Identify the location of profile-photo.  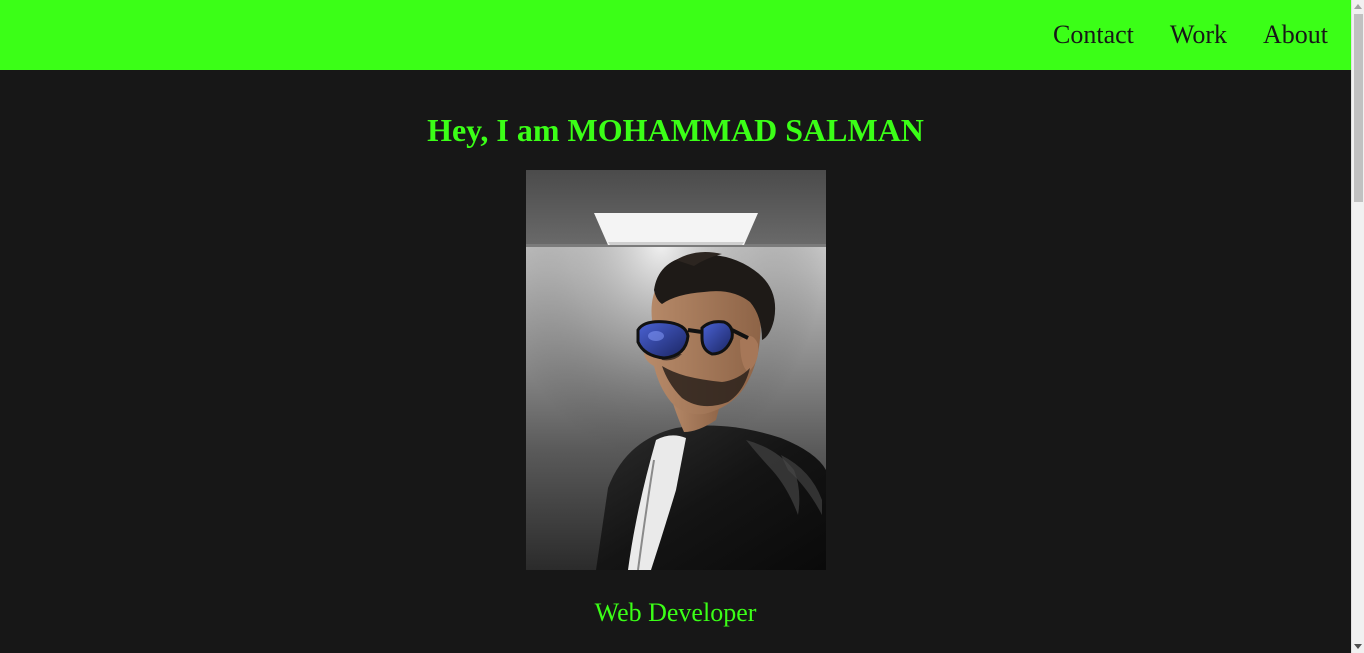
(676, 370).